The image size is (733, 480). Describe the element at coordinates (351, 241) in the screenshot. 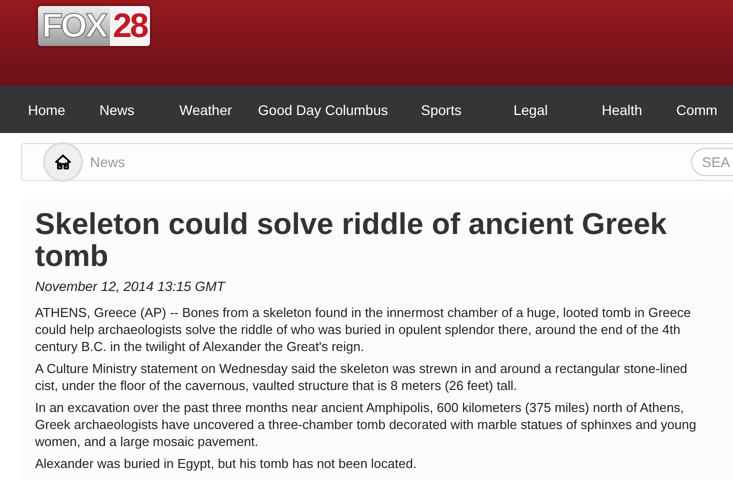

I see `article-title: Skeleton could solve riddle of ancient Greek tomb` at that location.